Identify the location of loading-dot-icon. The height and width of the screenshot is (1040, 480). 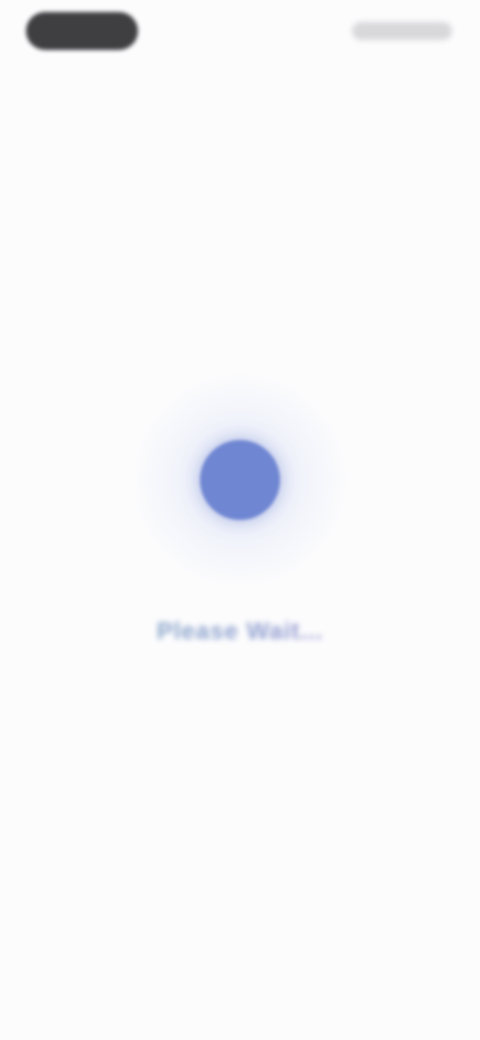
(240, 480).